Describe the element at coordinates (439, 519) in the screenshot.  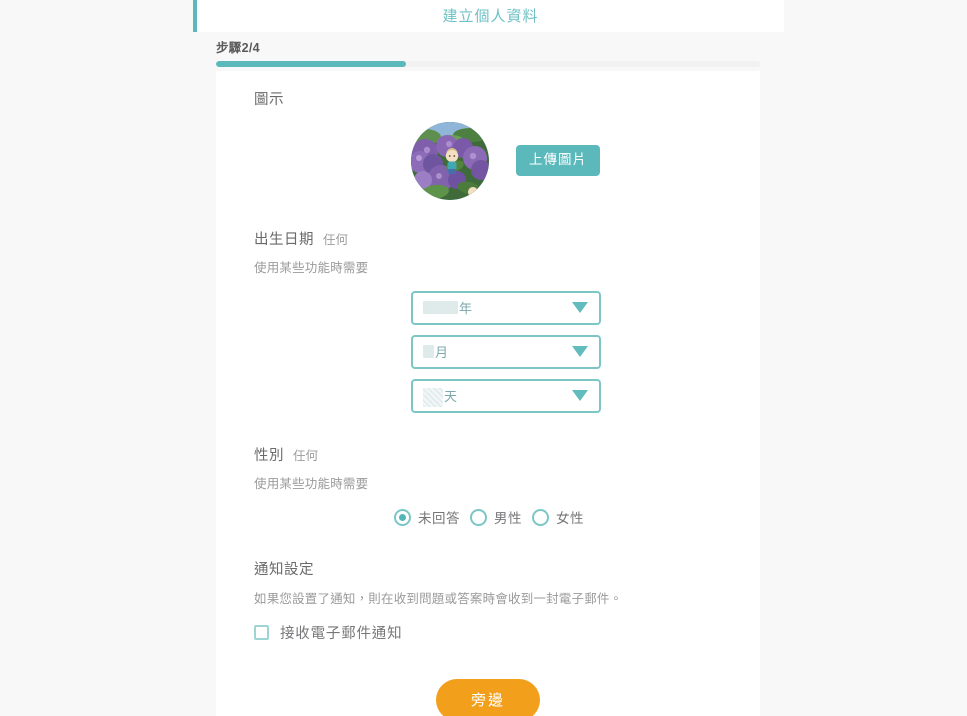
I see `gender-option-label: 未回答` at that location.